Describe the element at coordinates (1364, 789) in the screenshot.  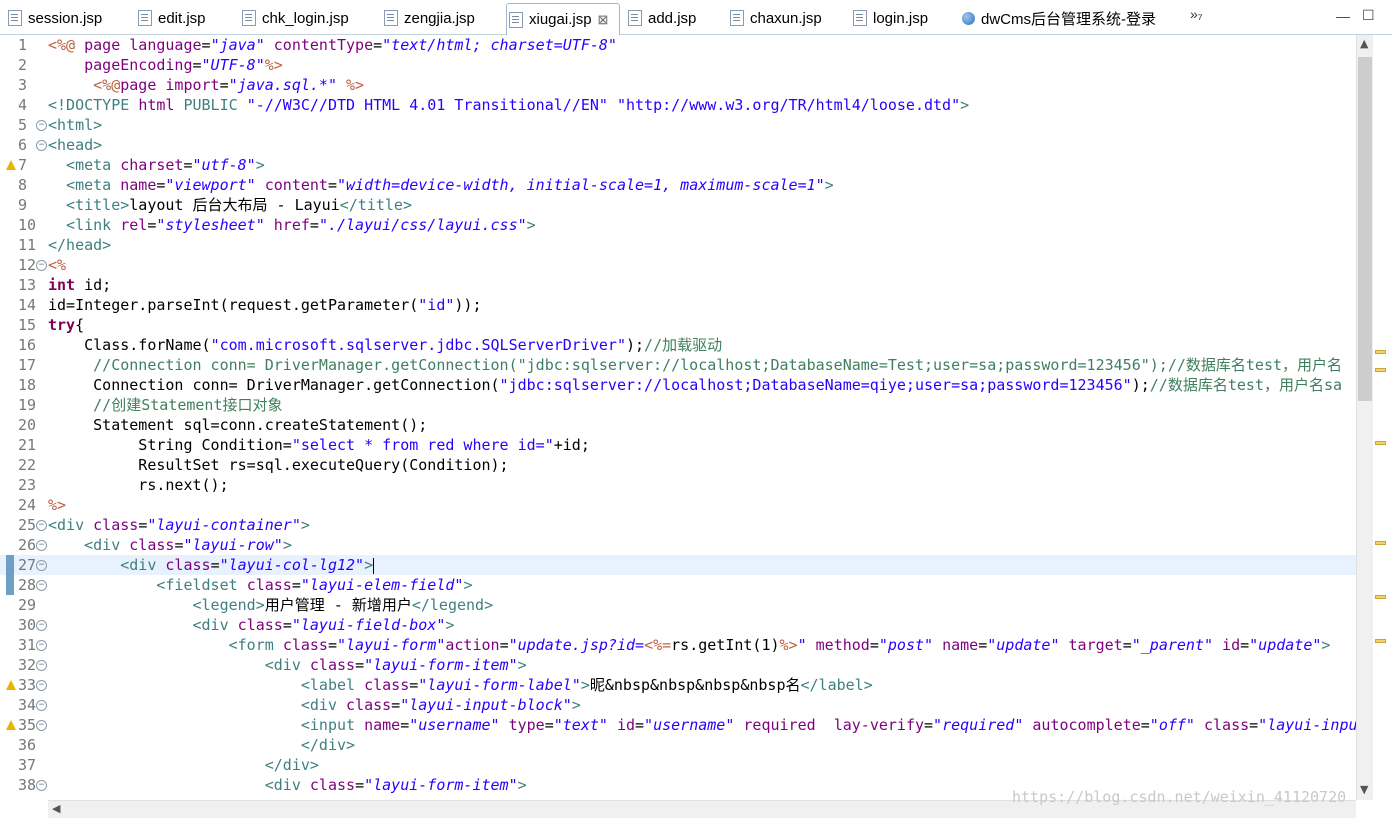
I see `scroll-down-arrow-icon: ▼` at that location.